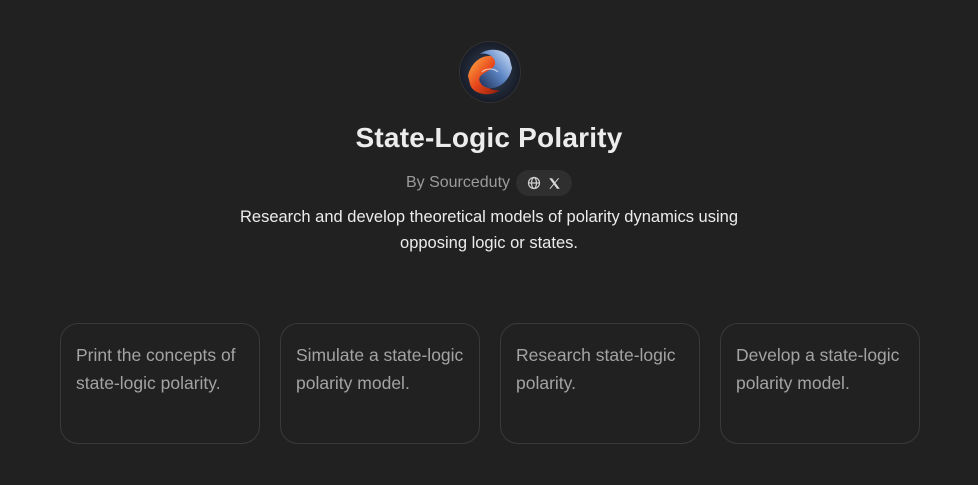  I want to click on gpt-title: State-Logic Polarity, so click(489, 137).